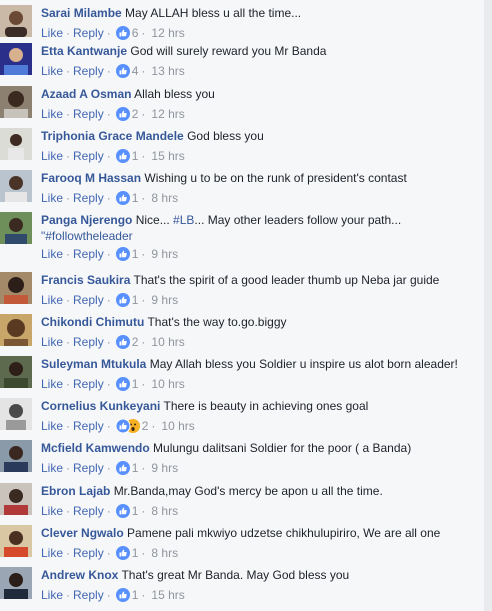 The image size is (492, 611). What do you see at coordinates (86, 94) in the screenshot?
I see `comment-author: Azaad A Osman` at bounding box center [86, 94].